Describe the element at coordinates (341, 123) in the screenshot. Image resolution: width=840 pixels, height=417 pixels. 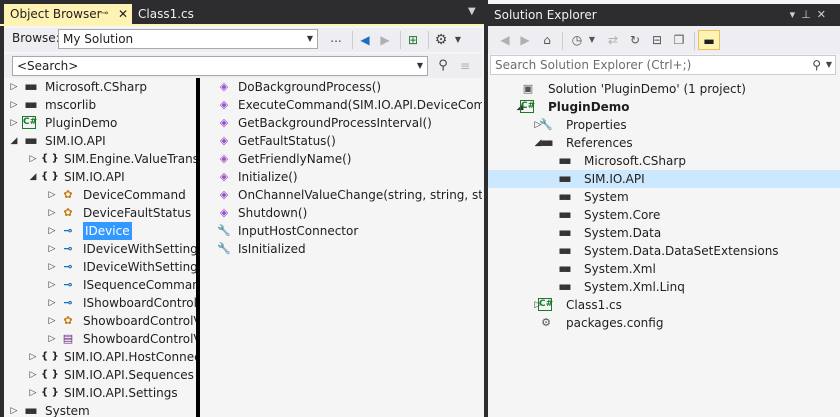
I see `member-item: ◈ GetBackgroundProcessInterval()` at that location.